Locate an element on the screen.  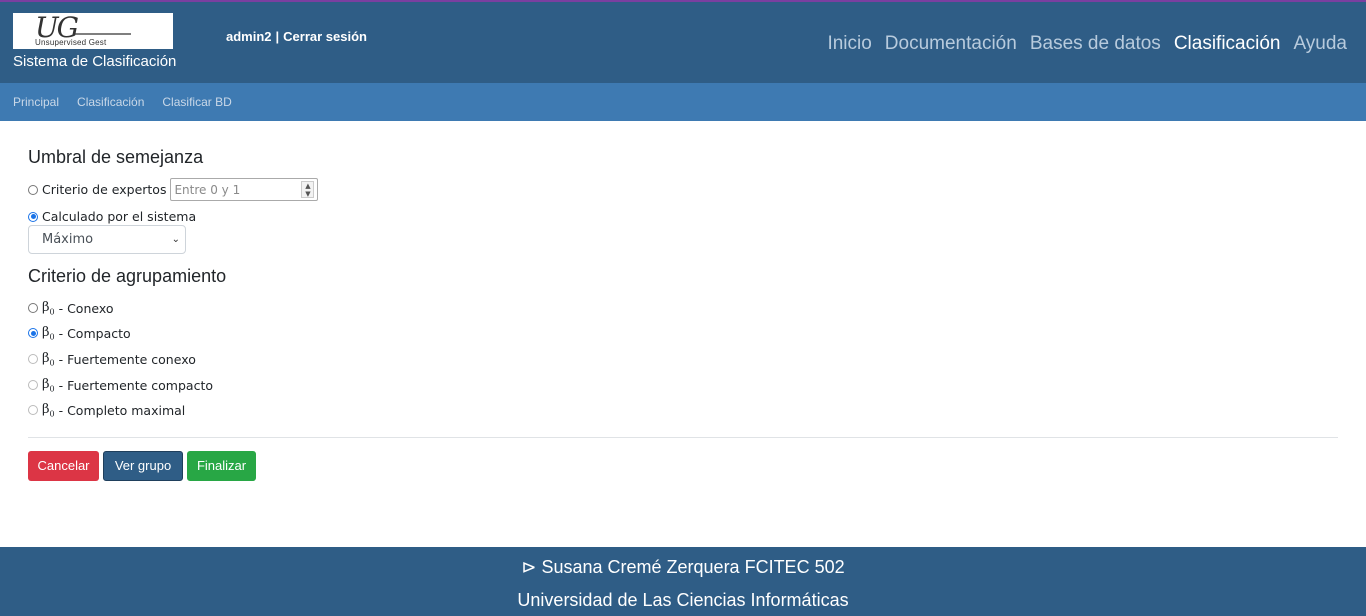
view-group-button: Ver grupo is located at coordinates (143, 466).